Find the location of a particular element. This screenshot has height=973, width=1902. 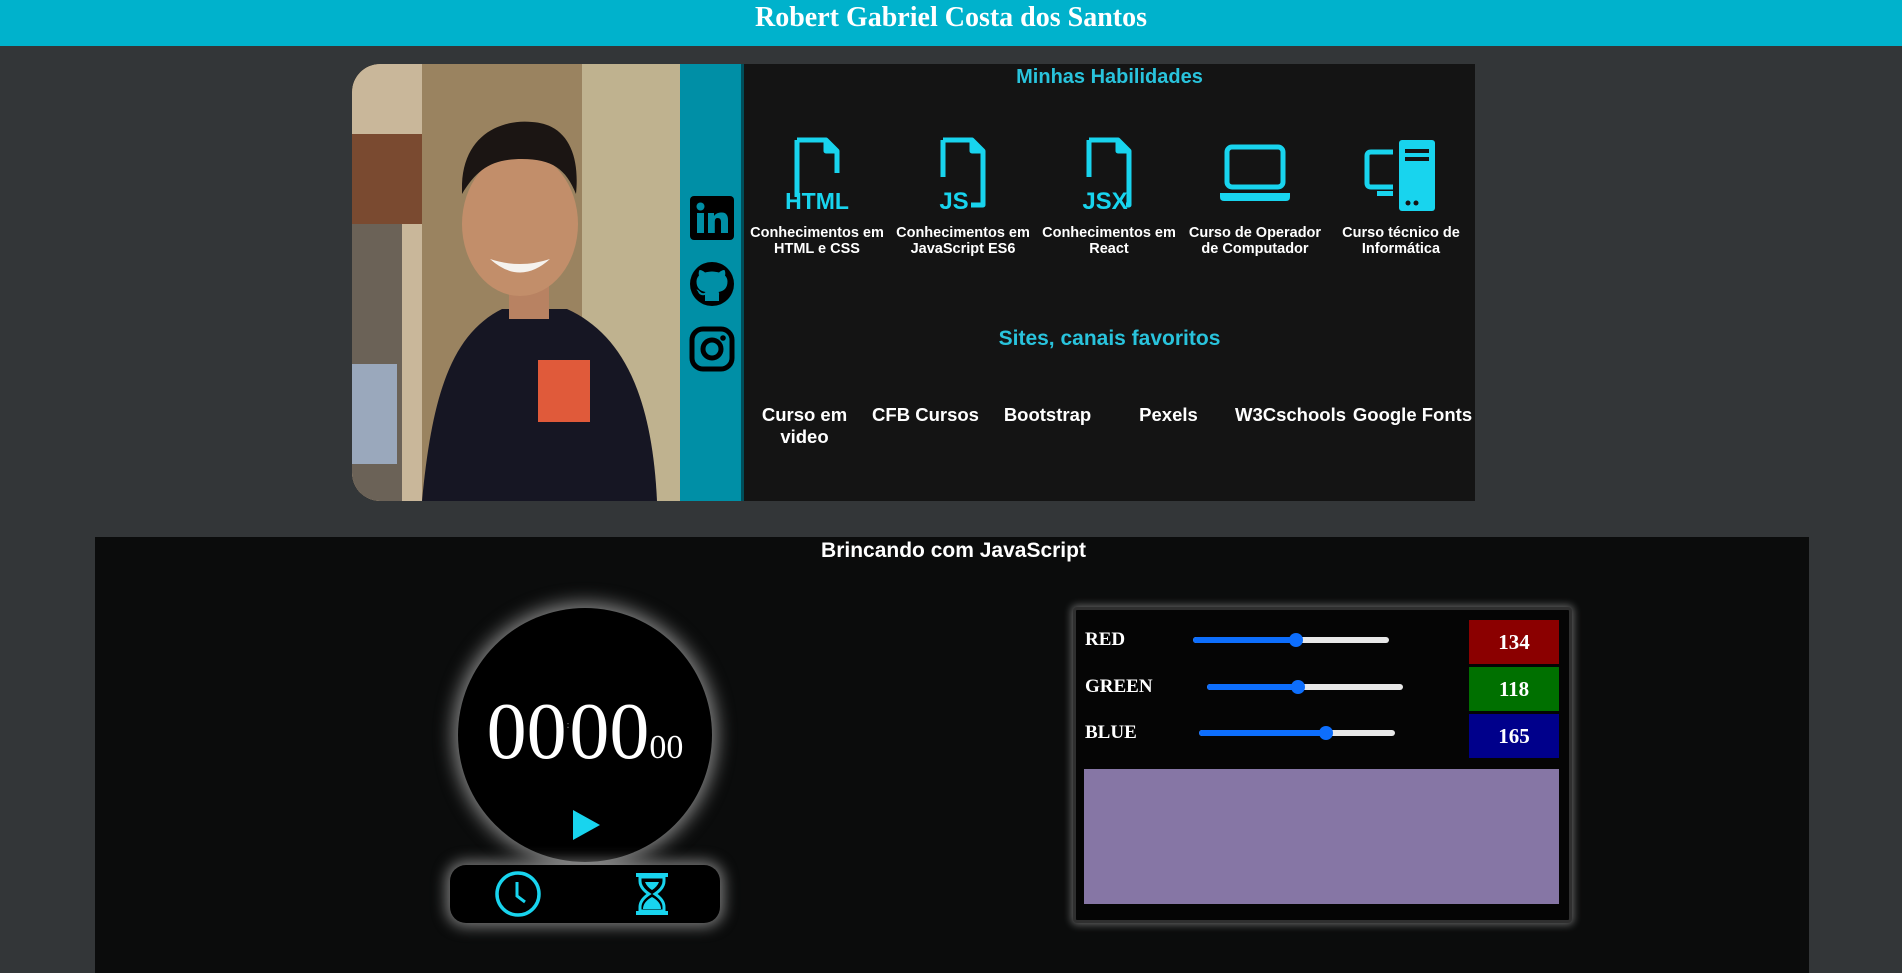

blue-slider is located at coordinates (1297, 733).